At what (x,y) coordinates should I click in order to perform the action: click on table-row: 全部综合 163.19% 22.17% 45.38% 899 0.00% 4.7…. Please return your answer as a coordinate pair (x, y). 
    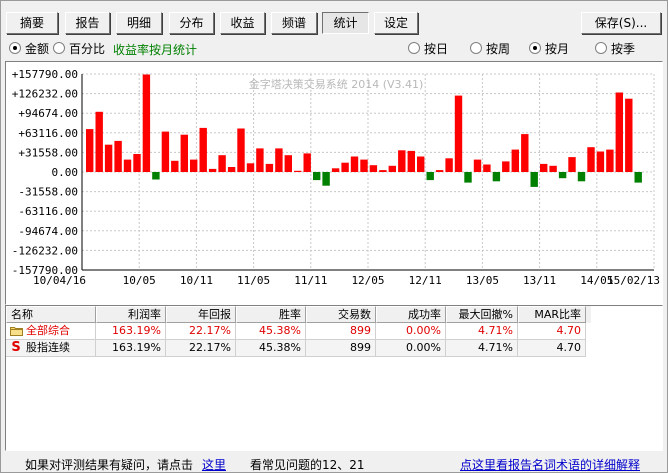
    Looking at the image, I should click on (296, 331).